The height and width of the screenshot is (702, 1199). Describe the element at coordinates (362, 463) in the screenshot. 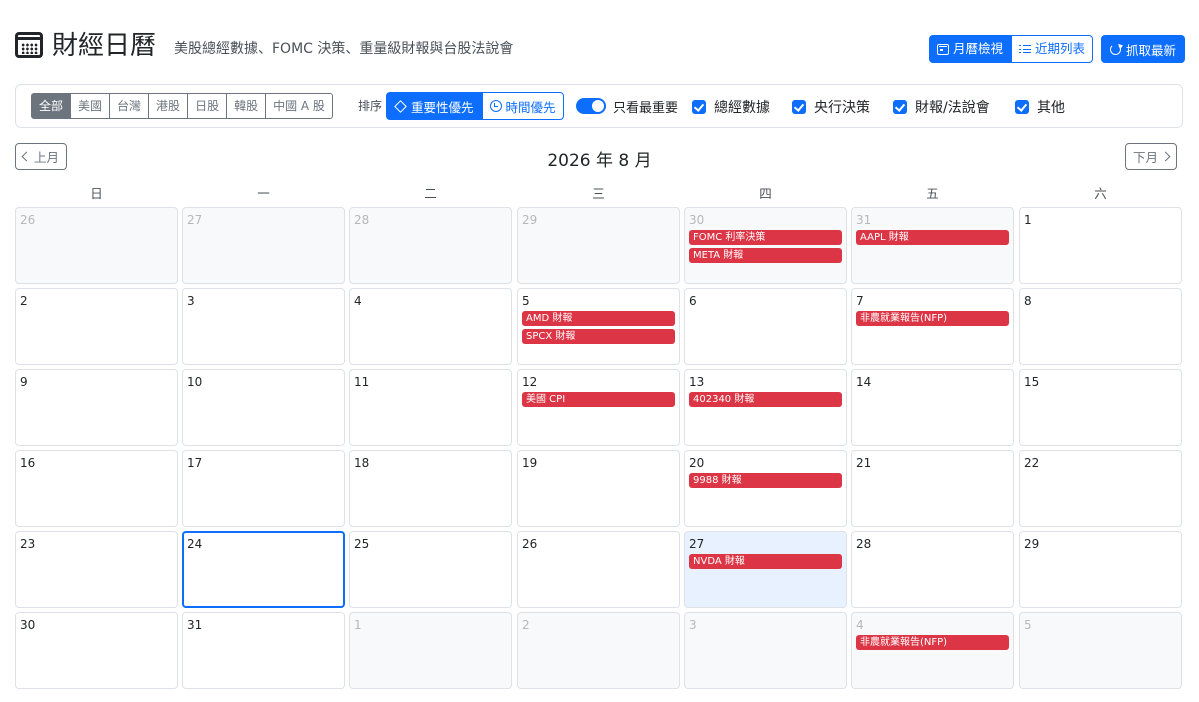

I see `day-number: 18` at that location.